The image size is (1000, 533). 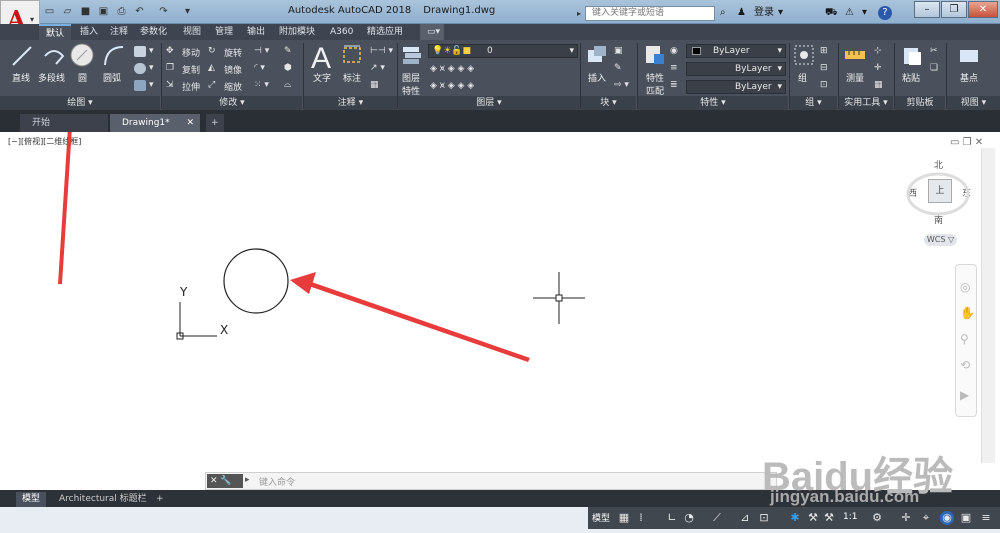 What do you see at coordinates (795, 518) in the screenshot?
I see `annotation-visibility-icon: ✱` at bounding box center [795, 518].